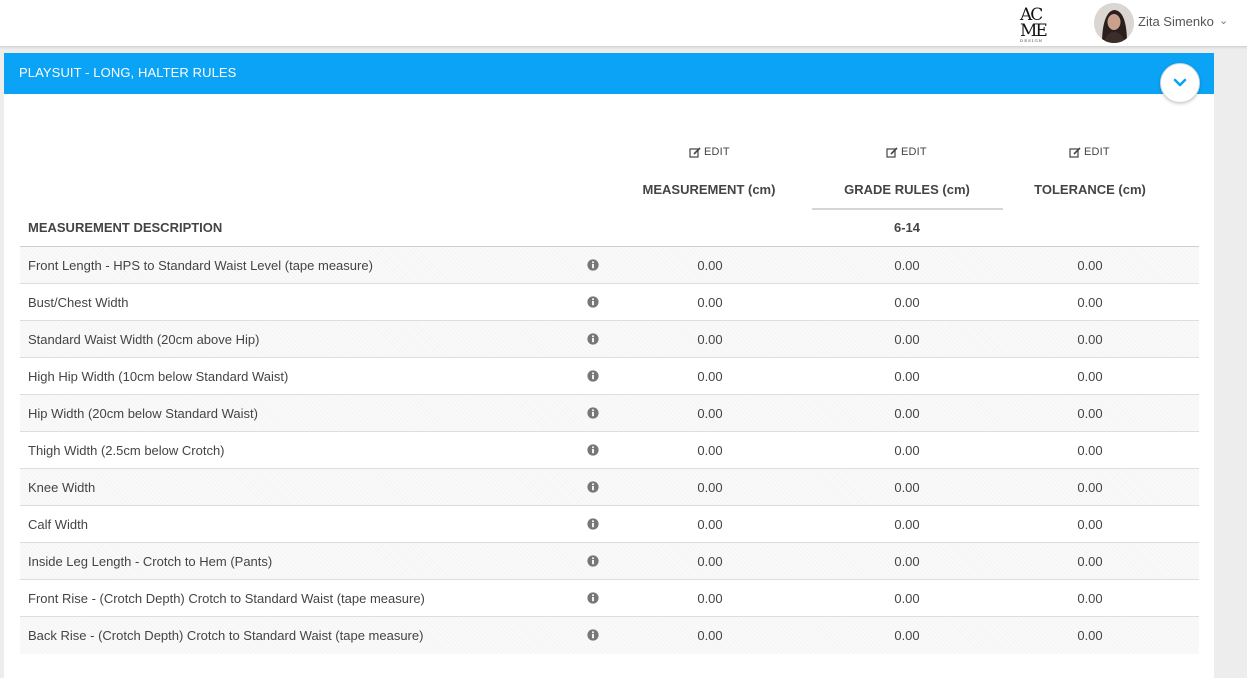  Describe the element at coordinates (78, 302) in the screenshot. I see `measurement-description: Bust/Chest Width` at that location.